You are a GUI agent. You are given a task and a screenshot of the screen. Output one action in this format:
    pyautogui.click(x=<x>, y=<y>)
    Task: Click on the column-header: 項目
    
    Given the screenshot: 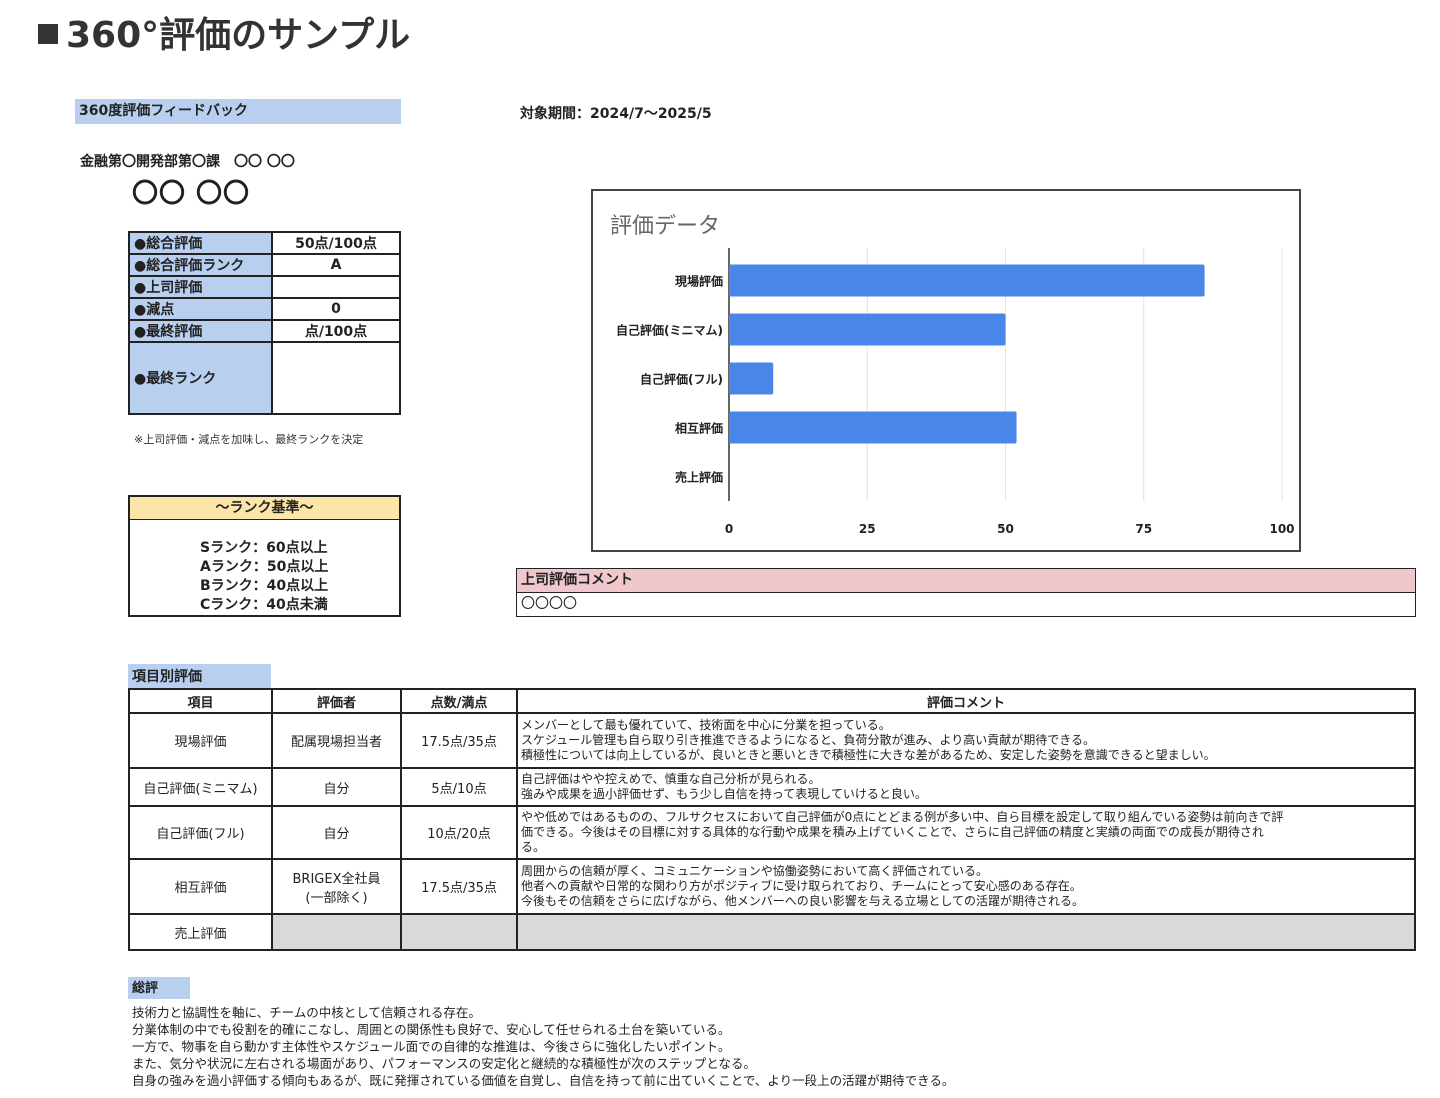 What is the action you would take?
    pyautogui.click(x=200, y=701)
    